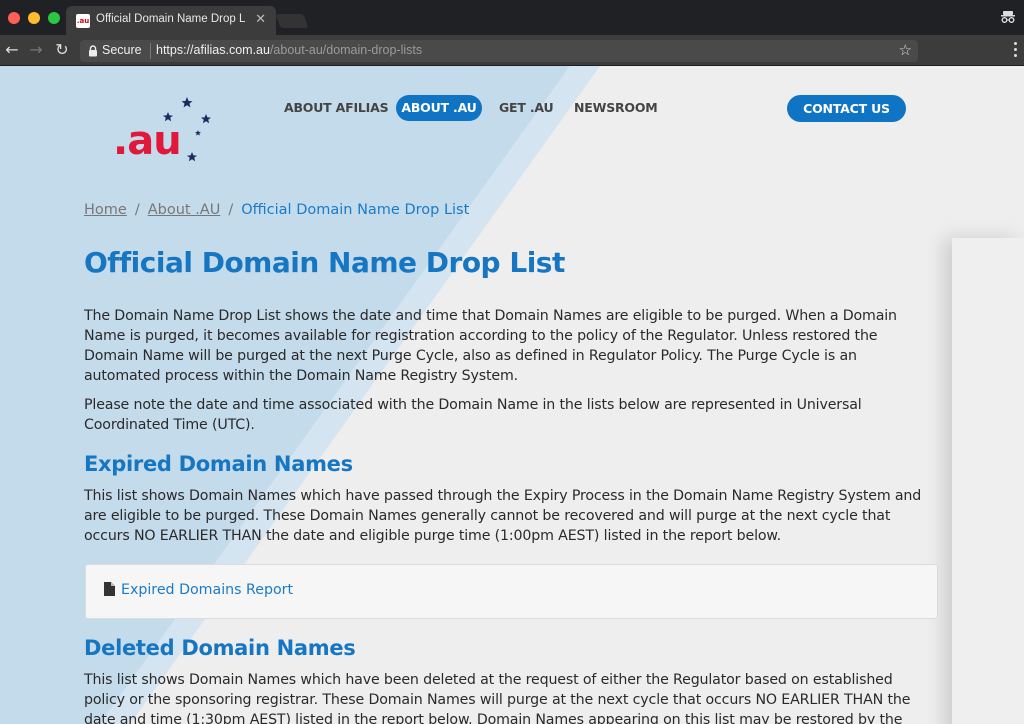  What do you see at coordinates (355, 210) in the screenshot?
I see `breadcrumb-current: Official Domain Name Drop List` at bounding box center [355, 210].